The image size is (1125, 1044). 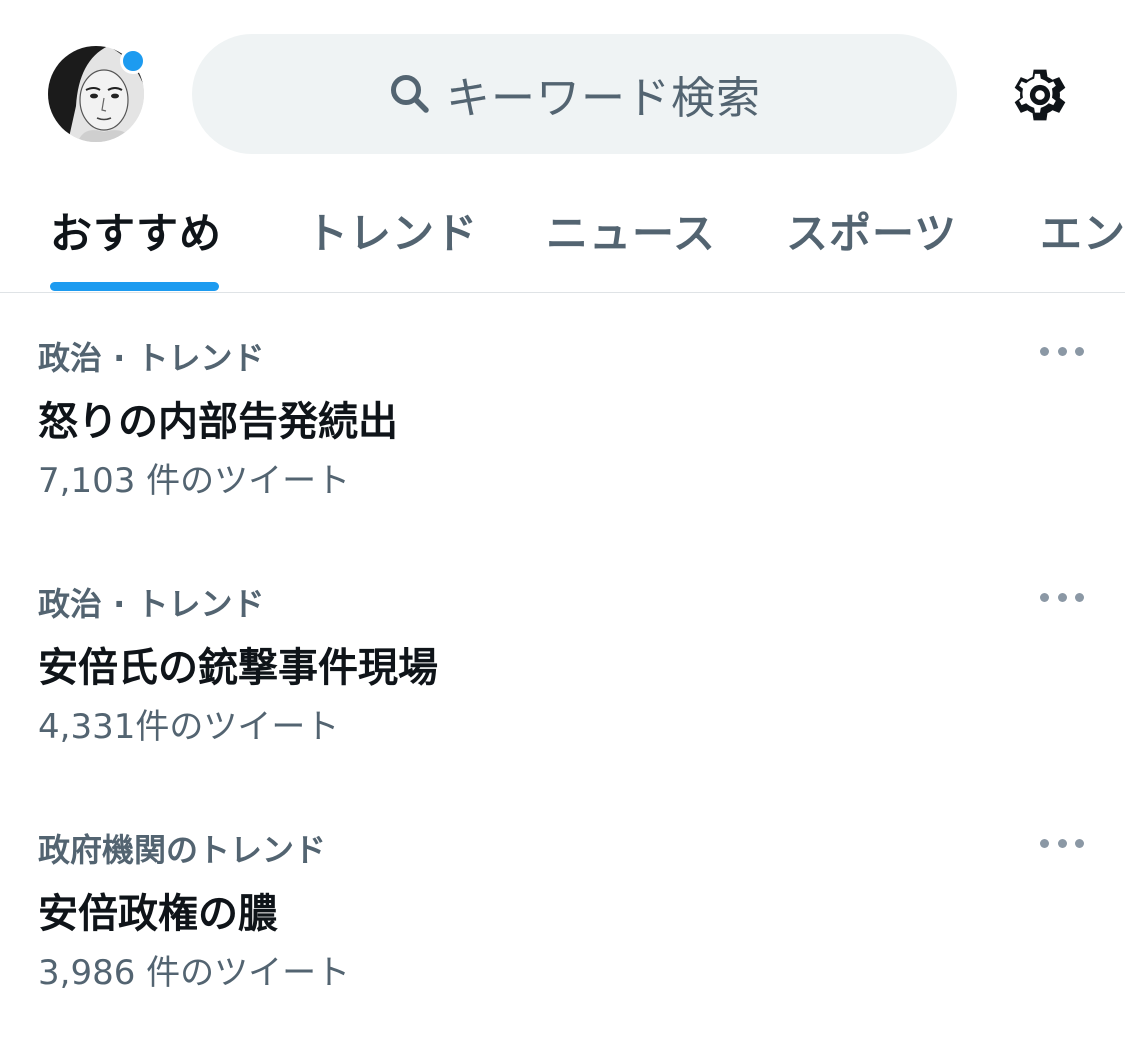 What do you see at coordinates (631, 230) in the screenshot?
I see `tab-news: ニュース` at bounding box center [631, 230].